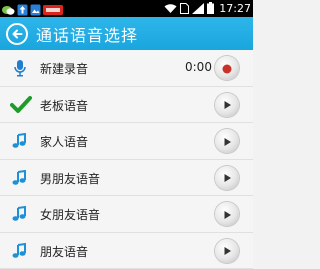 The width and height of the screenshot is (320, 269). What do you see at coordinates (184, 9) in the screenshot?
I see `sim-icon` at bounding box center [184, 9].